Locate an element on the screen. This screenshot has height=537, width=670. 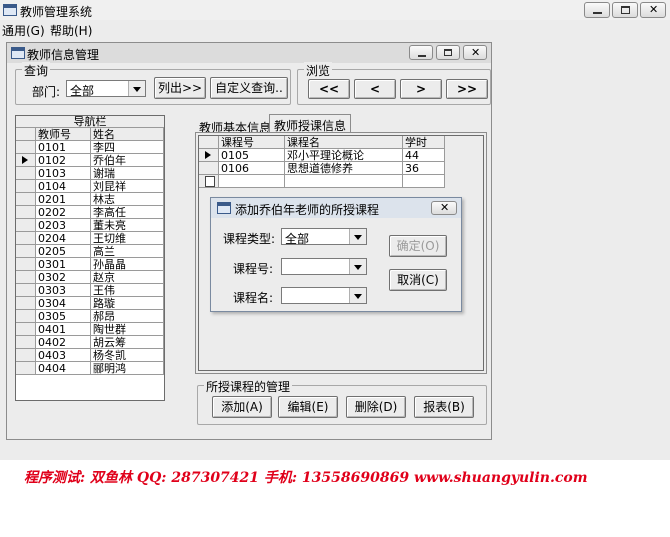
course-code-label: 课程号: is located at coordinates (253, 269).